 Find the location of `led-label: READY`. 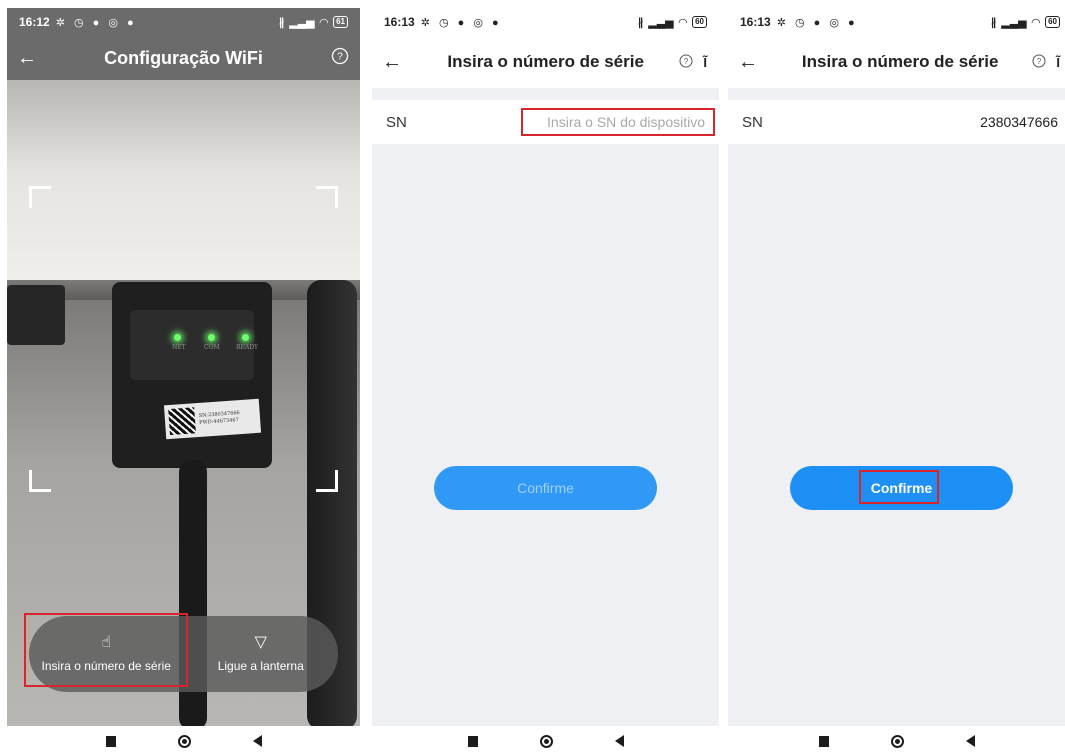

led-label: READY is located at coordinates (247, 347).